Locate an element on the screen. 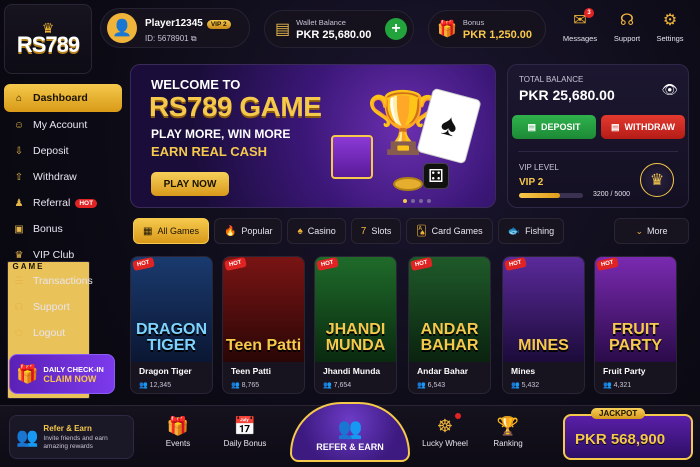 The width and height of the screenshot is (700, 467). sidebar-item-label: Logout is located at coordinates (49, 333).